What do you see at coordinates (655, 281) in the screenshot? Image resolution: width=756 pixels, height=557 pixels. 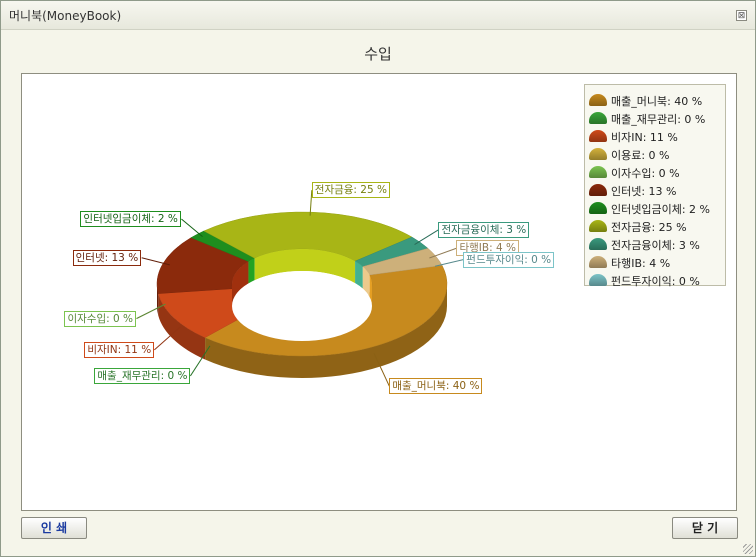 I see `legend-label: 펀드투자이익: 0 %` at bounding box center [655, 281].